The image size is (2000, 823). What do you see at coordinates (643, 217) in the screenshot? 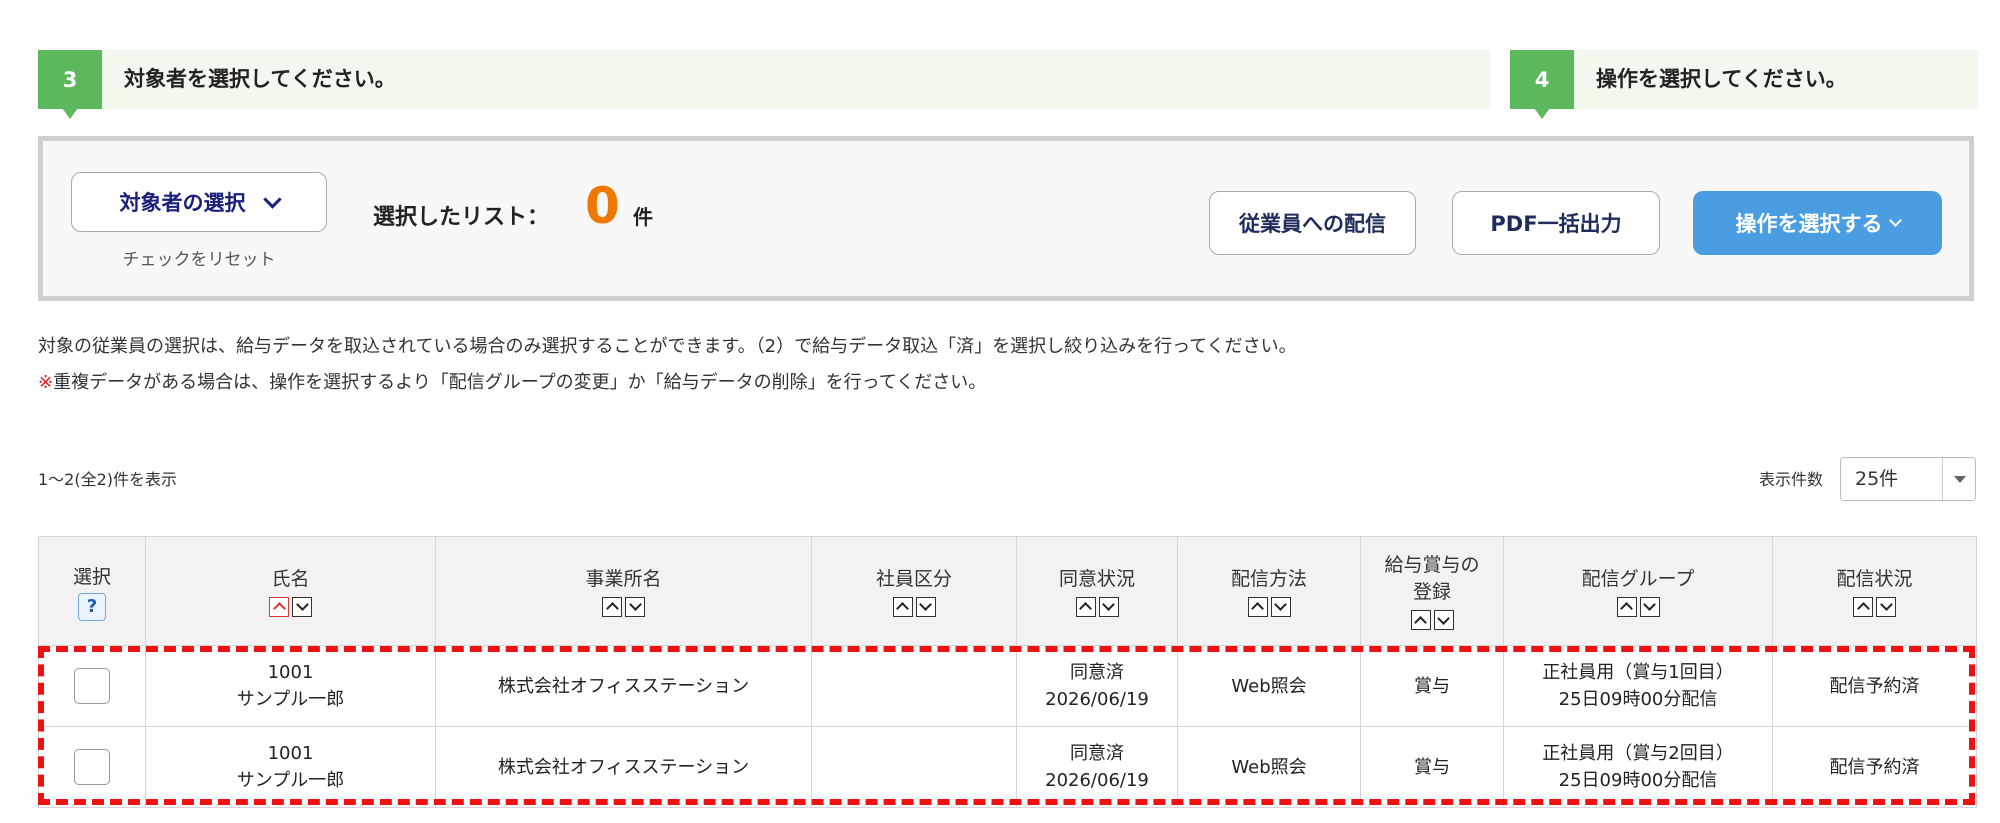
I see `count-unit: 件` at bounding box center [643, 217].